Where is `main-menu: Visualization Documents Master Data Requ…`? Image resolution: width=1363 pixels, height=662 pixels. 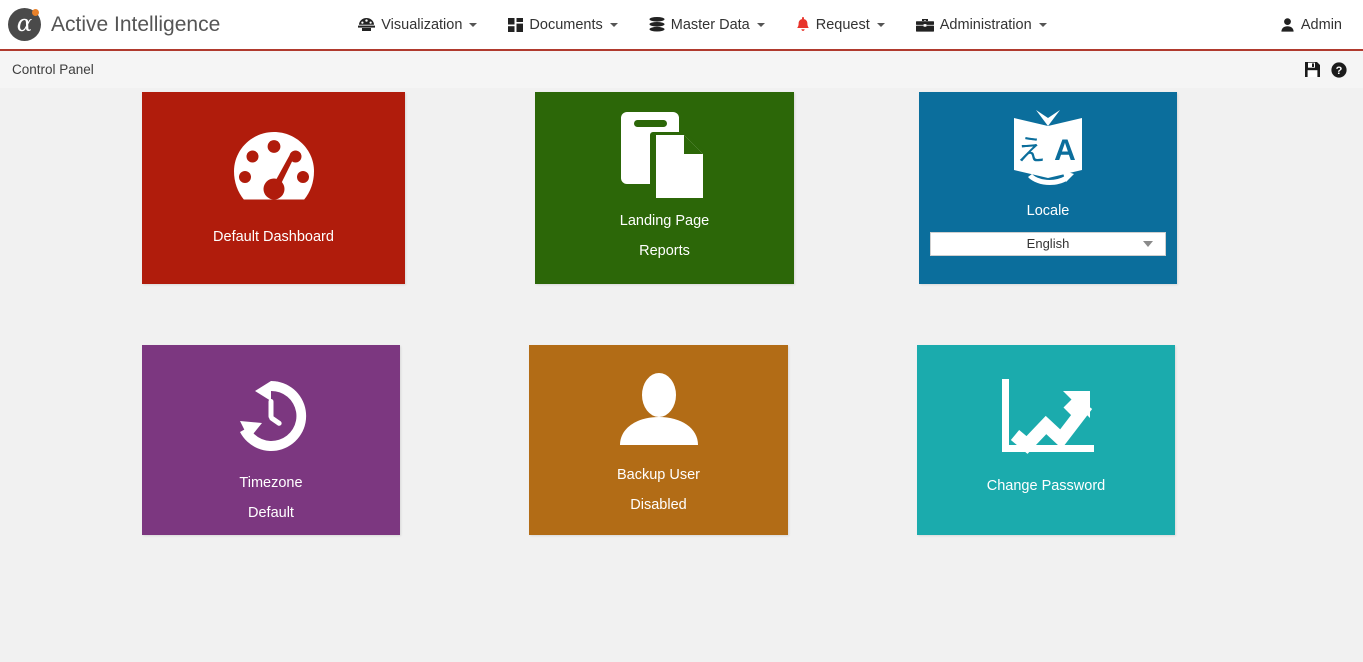 main-menu: Visualization Documents Master Data Requ… is located at coordinates (702, 24).